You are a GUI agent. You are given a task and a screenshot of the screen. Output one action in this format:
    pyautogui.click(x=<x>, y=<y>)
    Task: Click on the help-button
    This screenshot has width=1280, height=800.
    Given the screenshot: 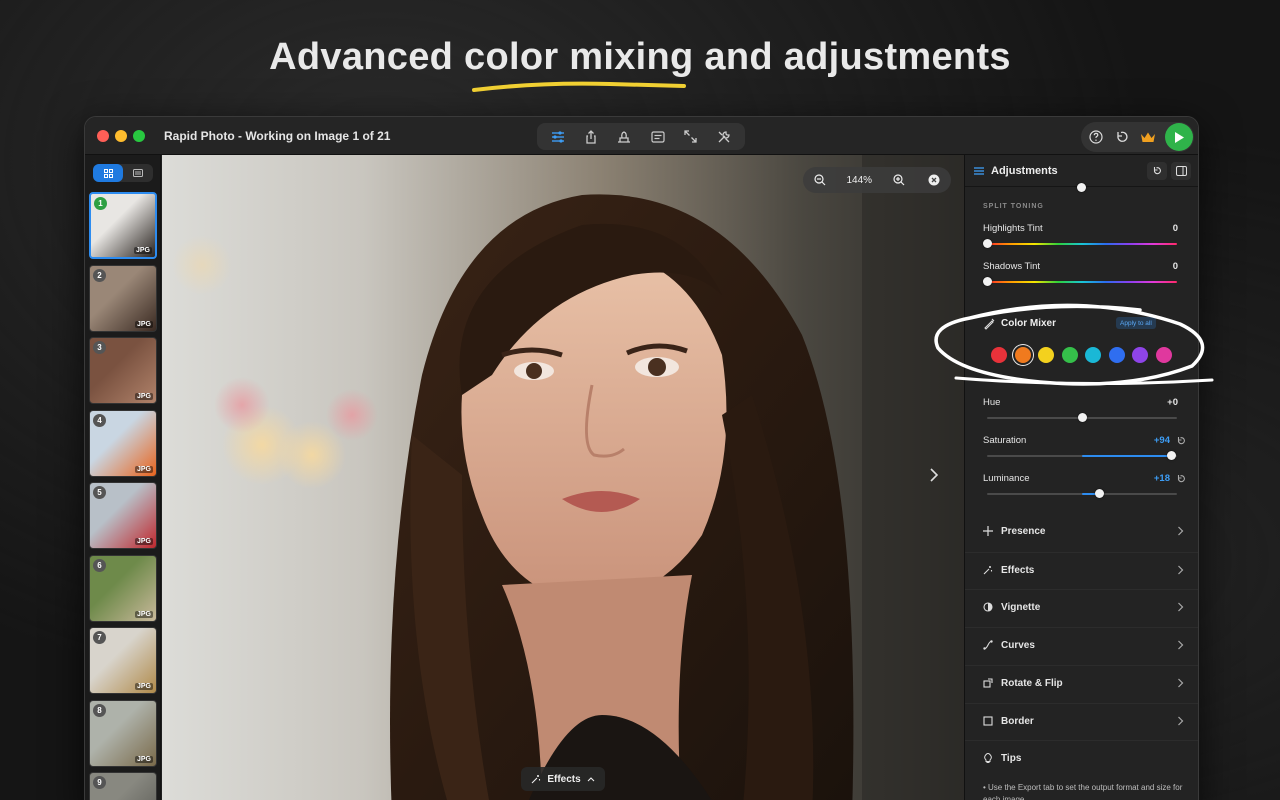 What is the action you would take?
    pyautogui.click(x=1096, y=137)
    